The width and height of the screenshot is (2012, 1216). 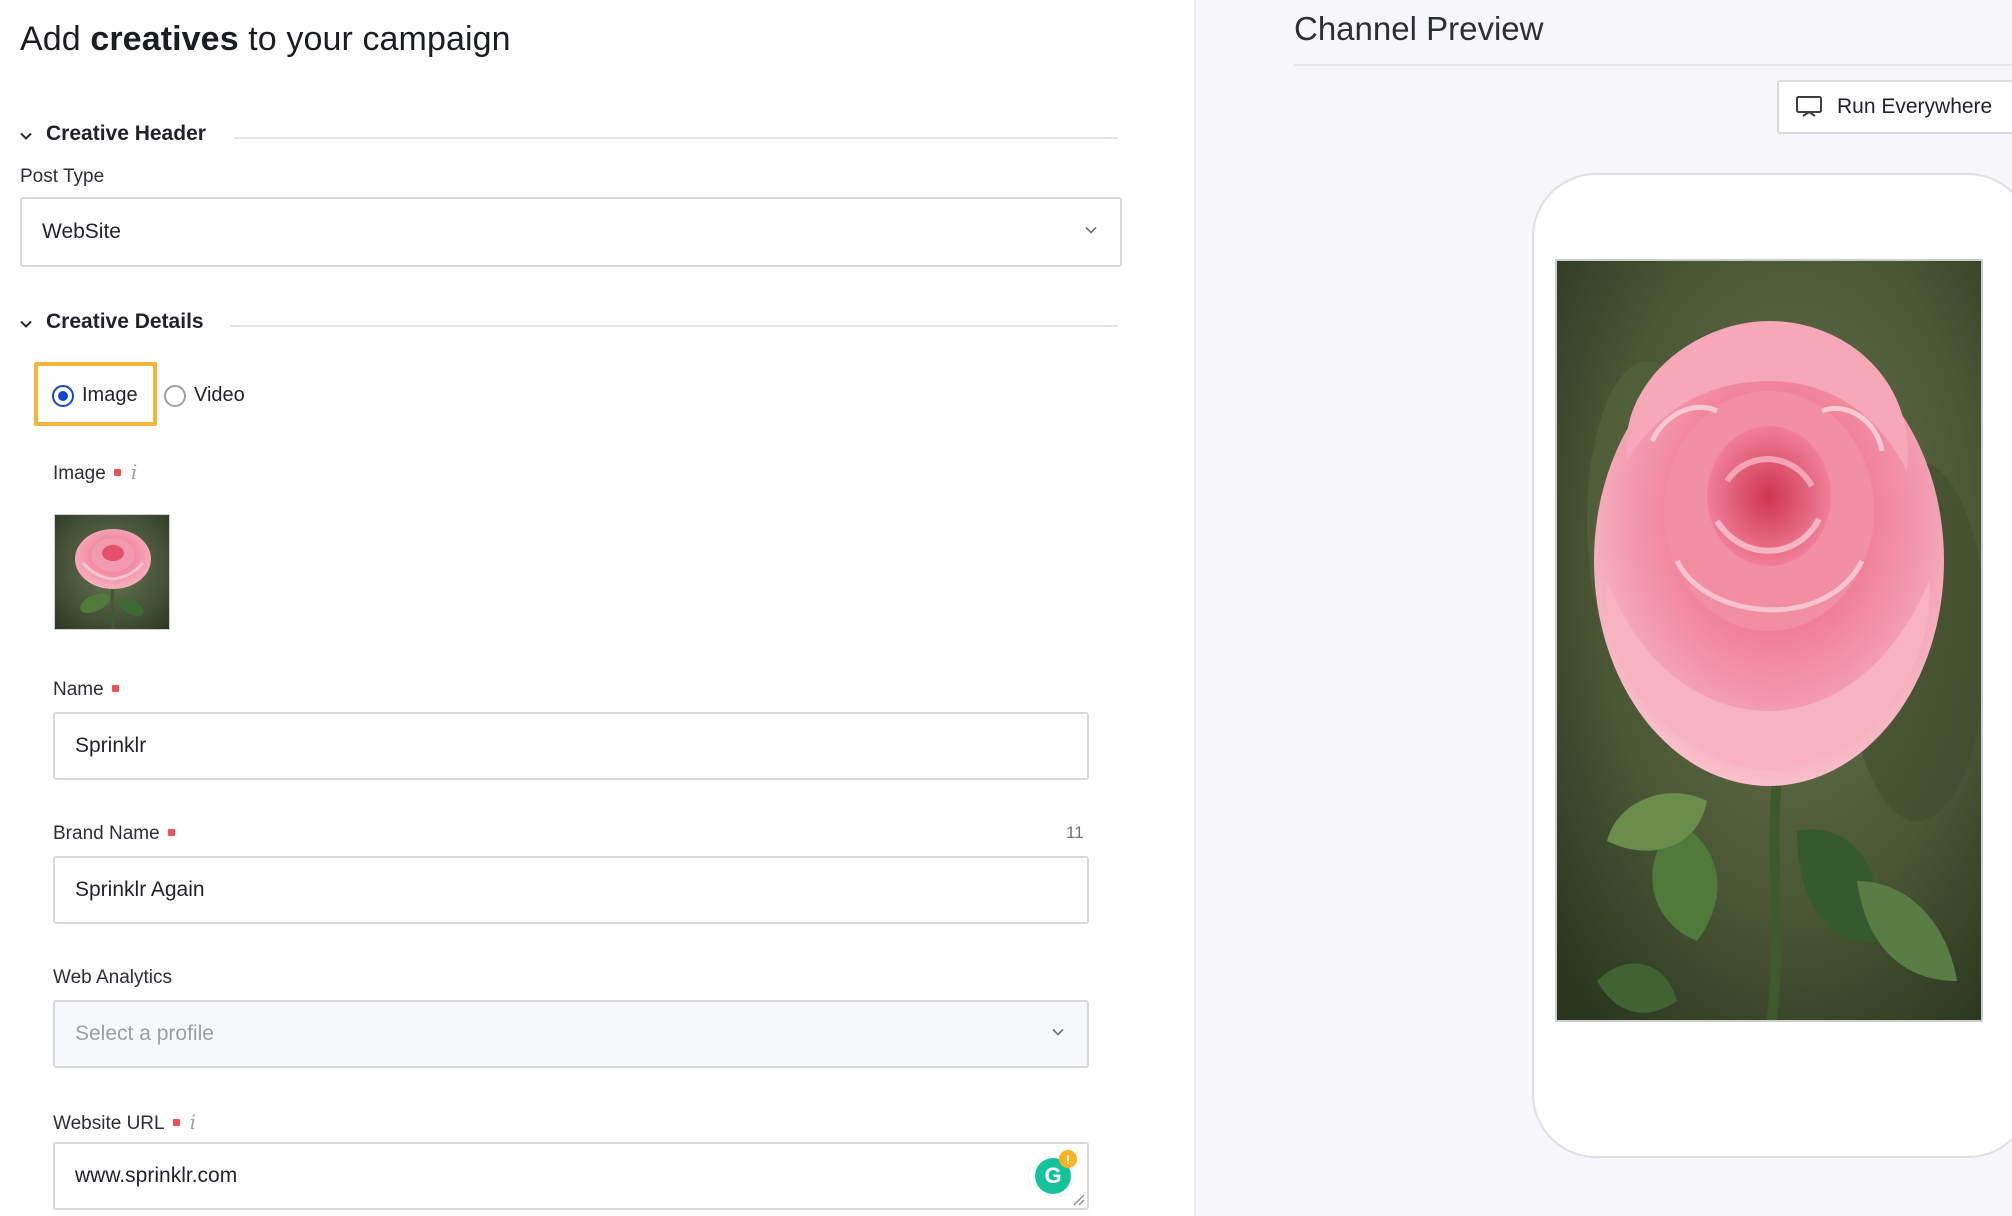 I want to click on page-title: Add creatives to your campaign, so click(x=265, y=39).